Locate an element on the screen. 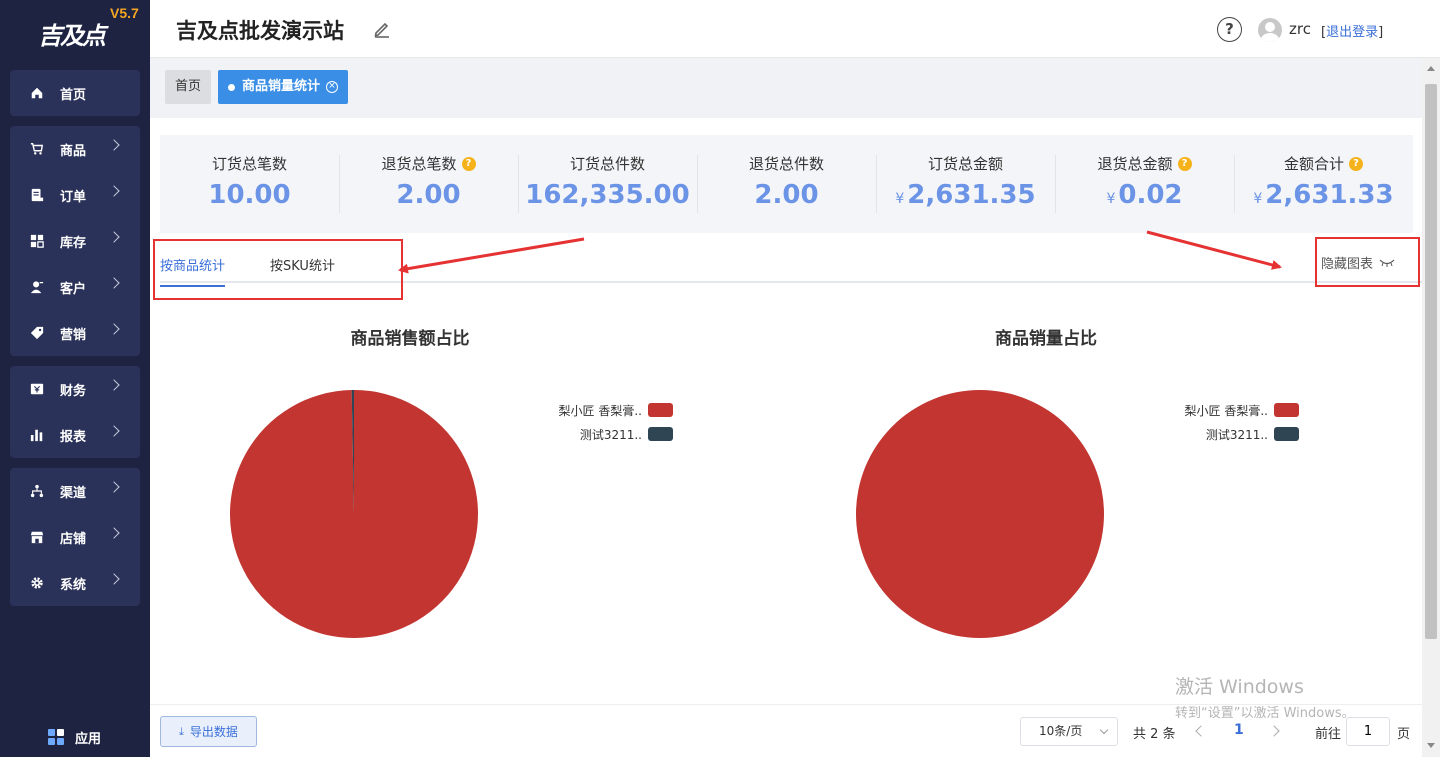 This screenshot has height=757, width=1440. avatar is located at coordinates (1270, 30).